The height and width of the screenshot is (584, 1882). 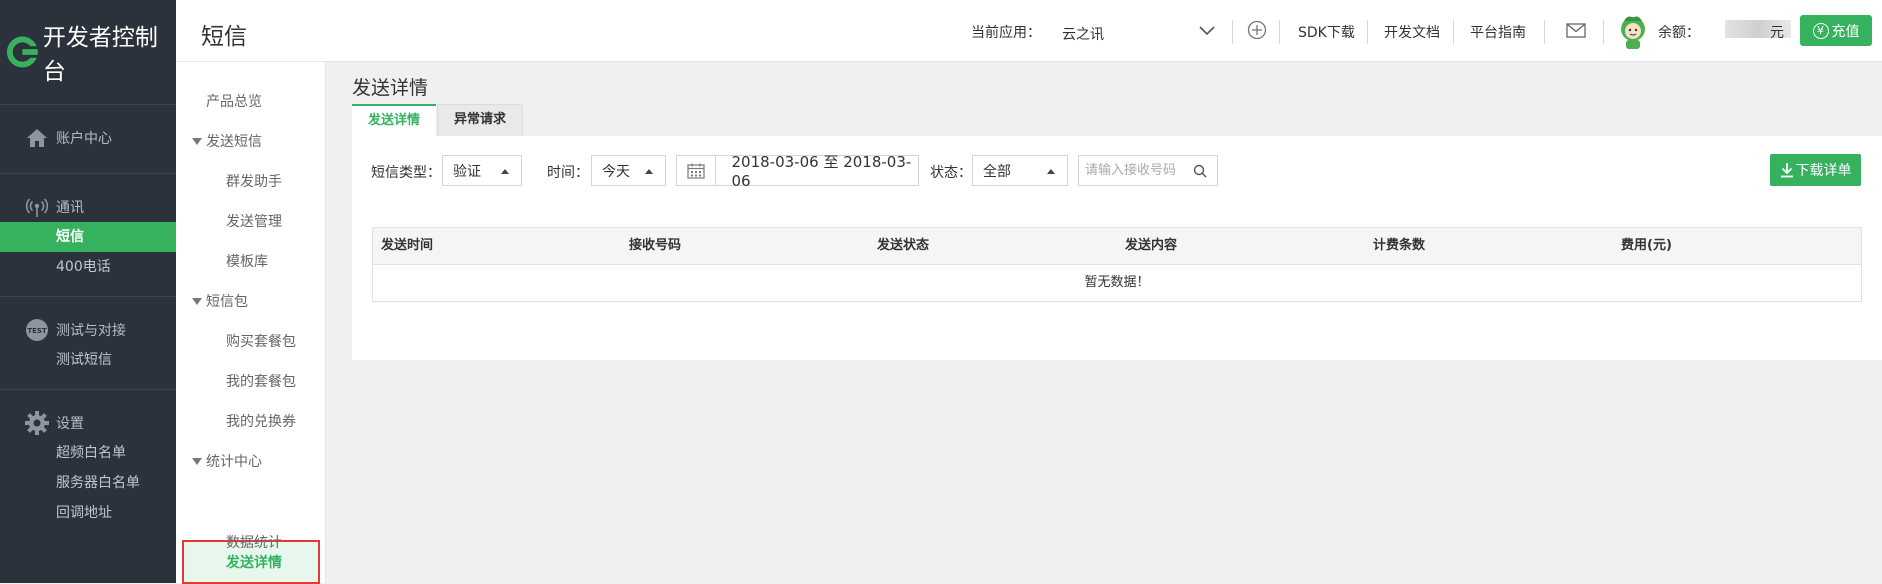 I want to click on add-app-icon, so click(x=1257, y=30).